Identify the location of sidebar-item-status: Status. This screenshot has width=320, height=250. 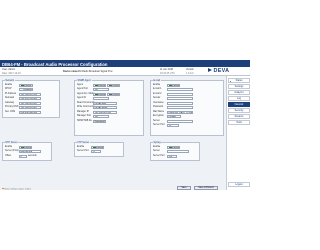
(239, 80).